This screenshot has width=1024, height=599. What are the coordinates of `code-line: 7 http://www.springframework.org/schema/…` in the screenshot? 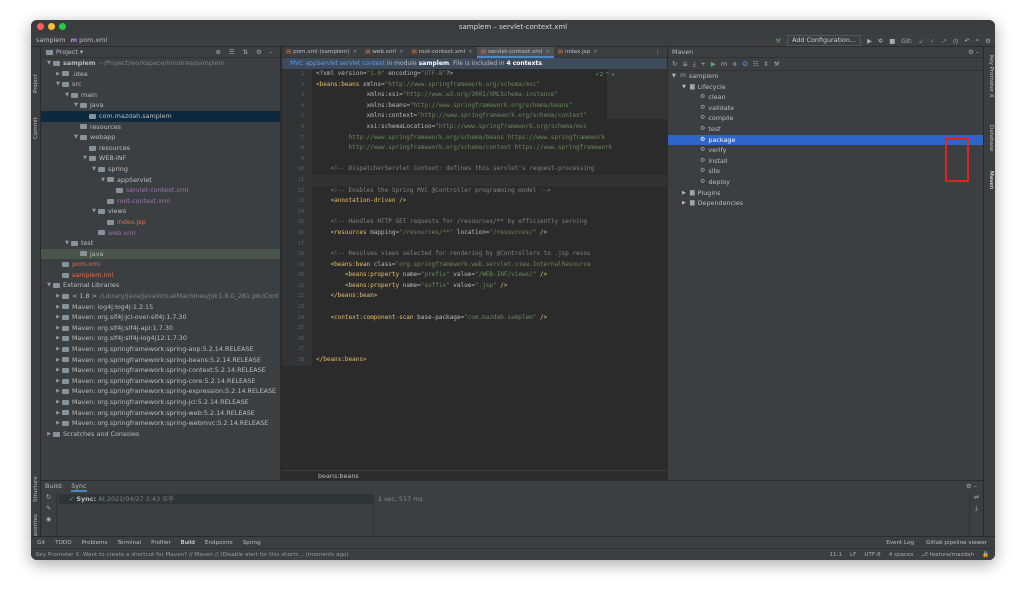 It's located at (474, 138).